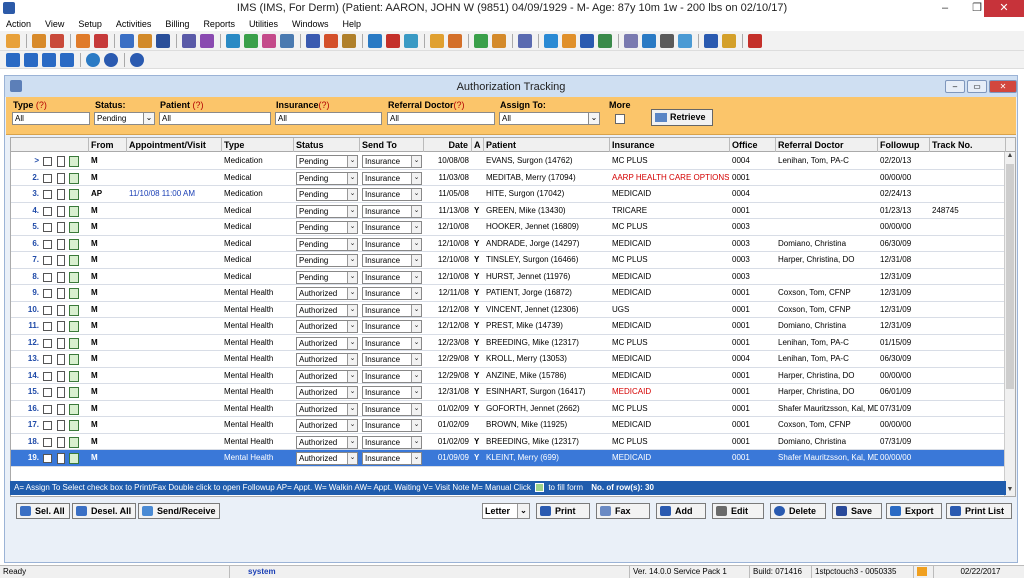 The image size is (1024, 578). What do you see at coordinates (729, 40) in the screenshot?
I see `lock-icon` at bounding box center [729, 40].